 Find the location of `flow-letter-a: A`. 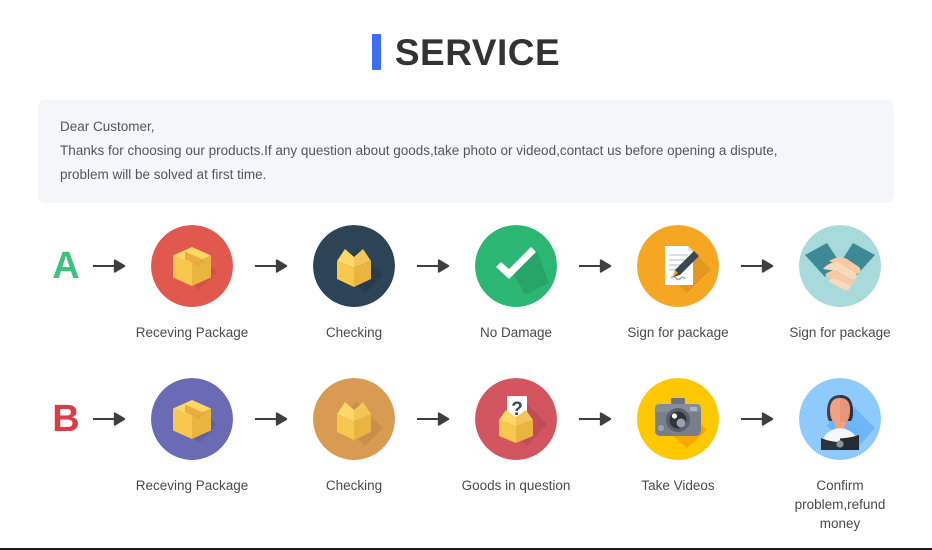

flow-letter-a: A is located at coordinates (66, 266).